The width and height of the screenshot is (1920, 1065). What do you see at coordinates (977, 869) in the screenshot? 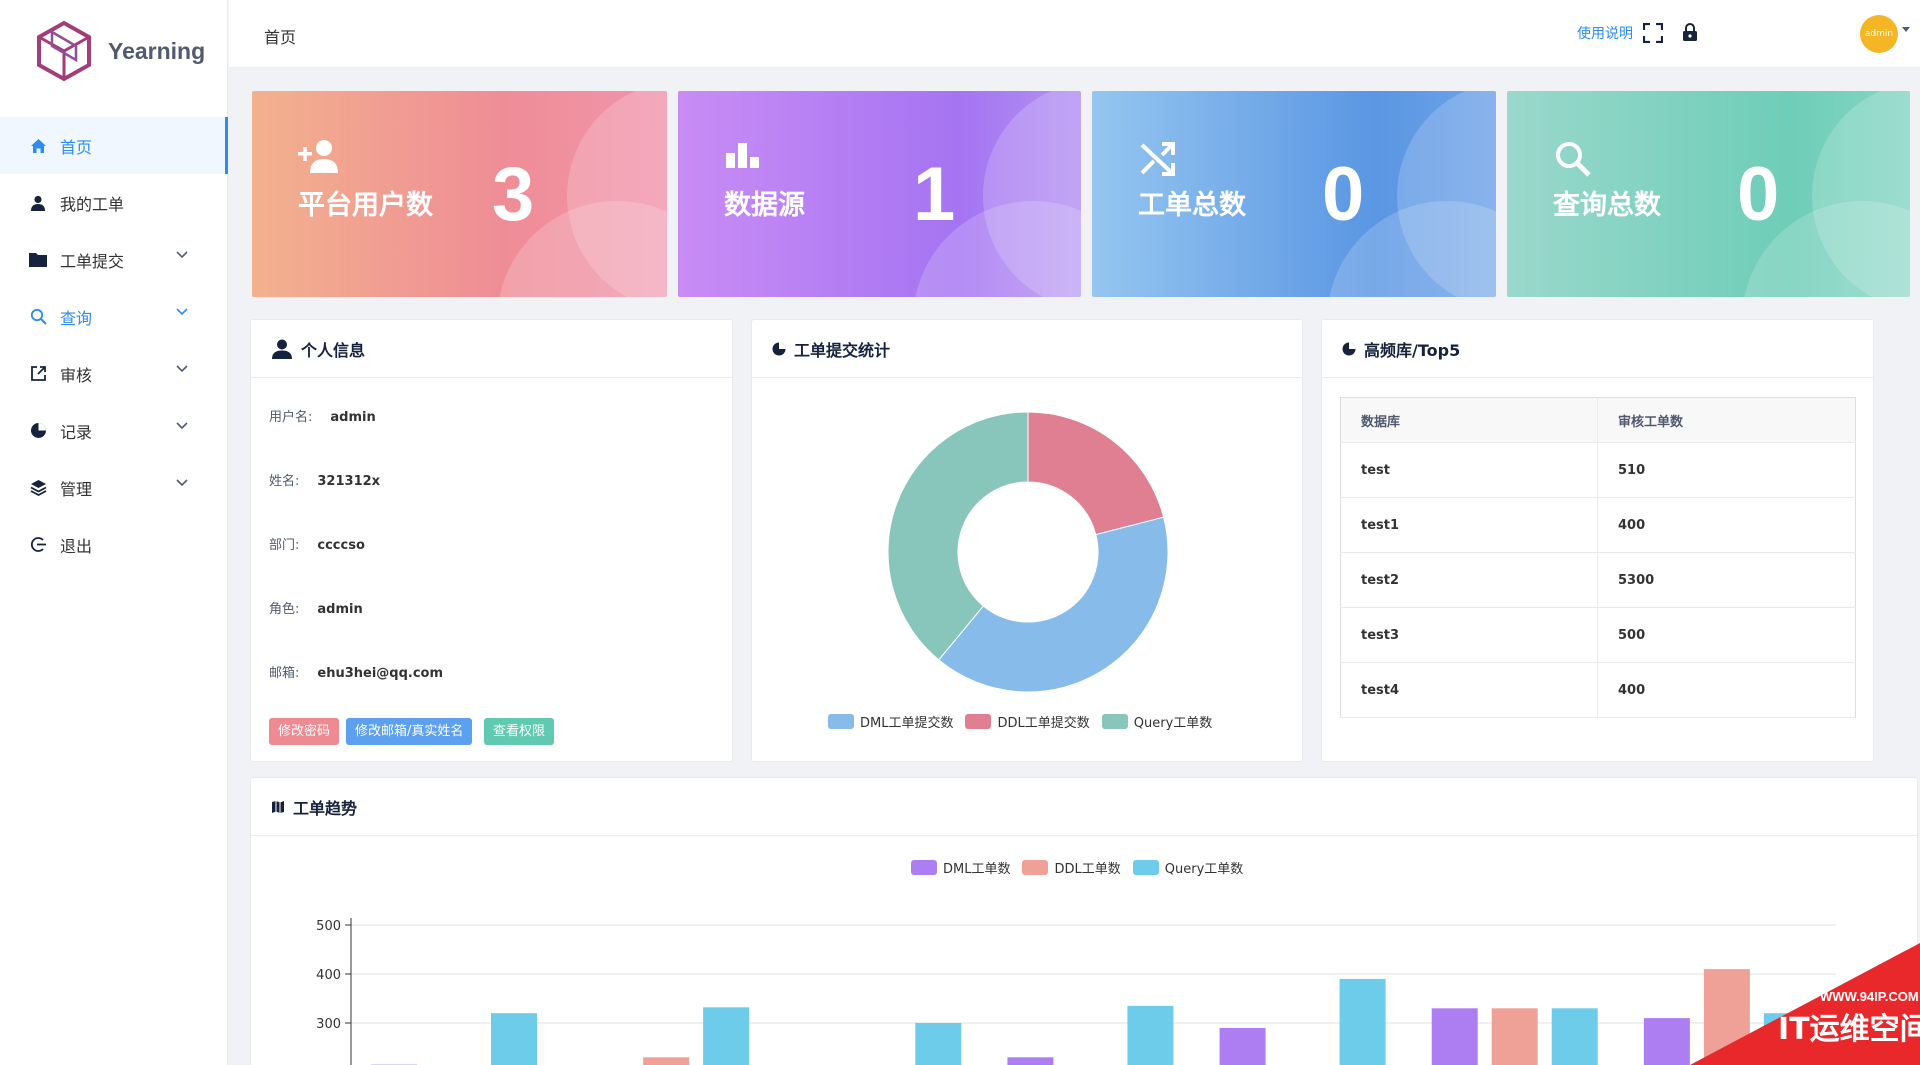
I see `legend-label: DML工单数` at bounding box center [977, 869].